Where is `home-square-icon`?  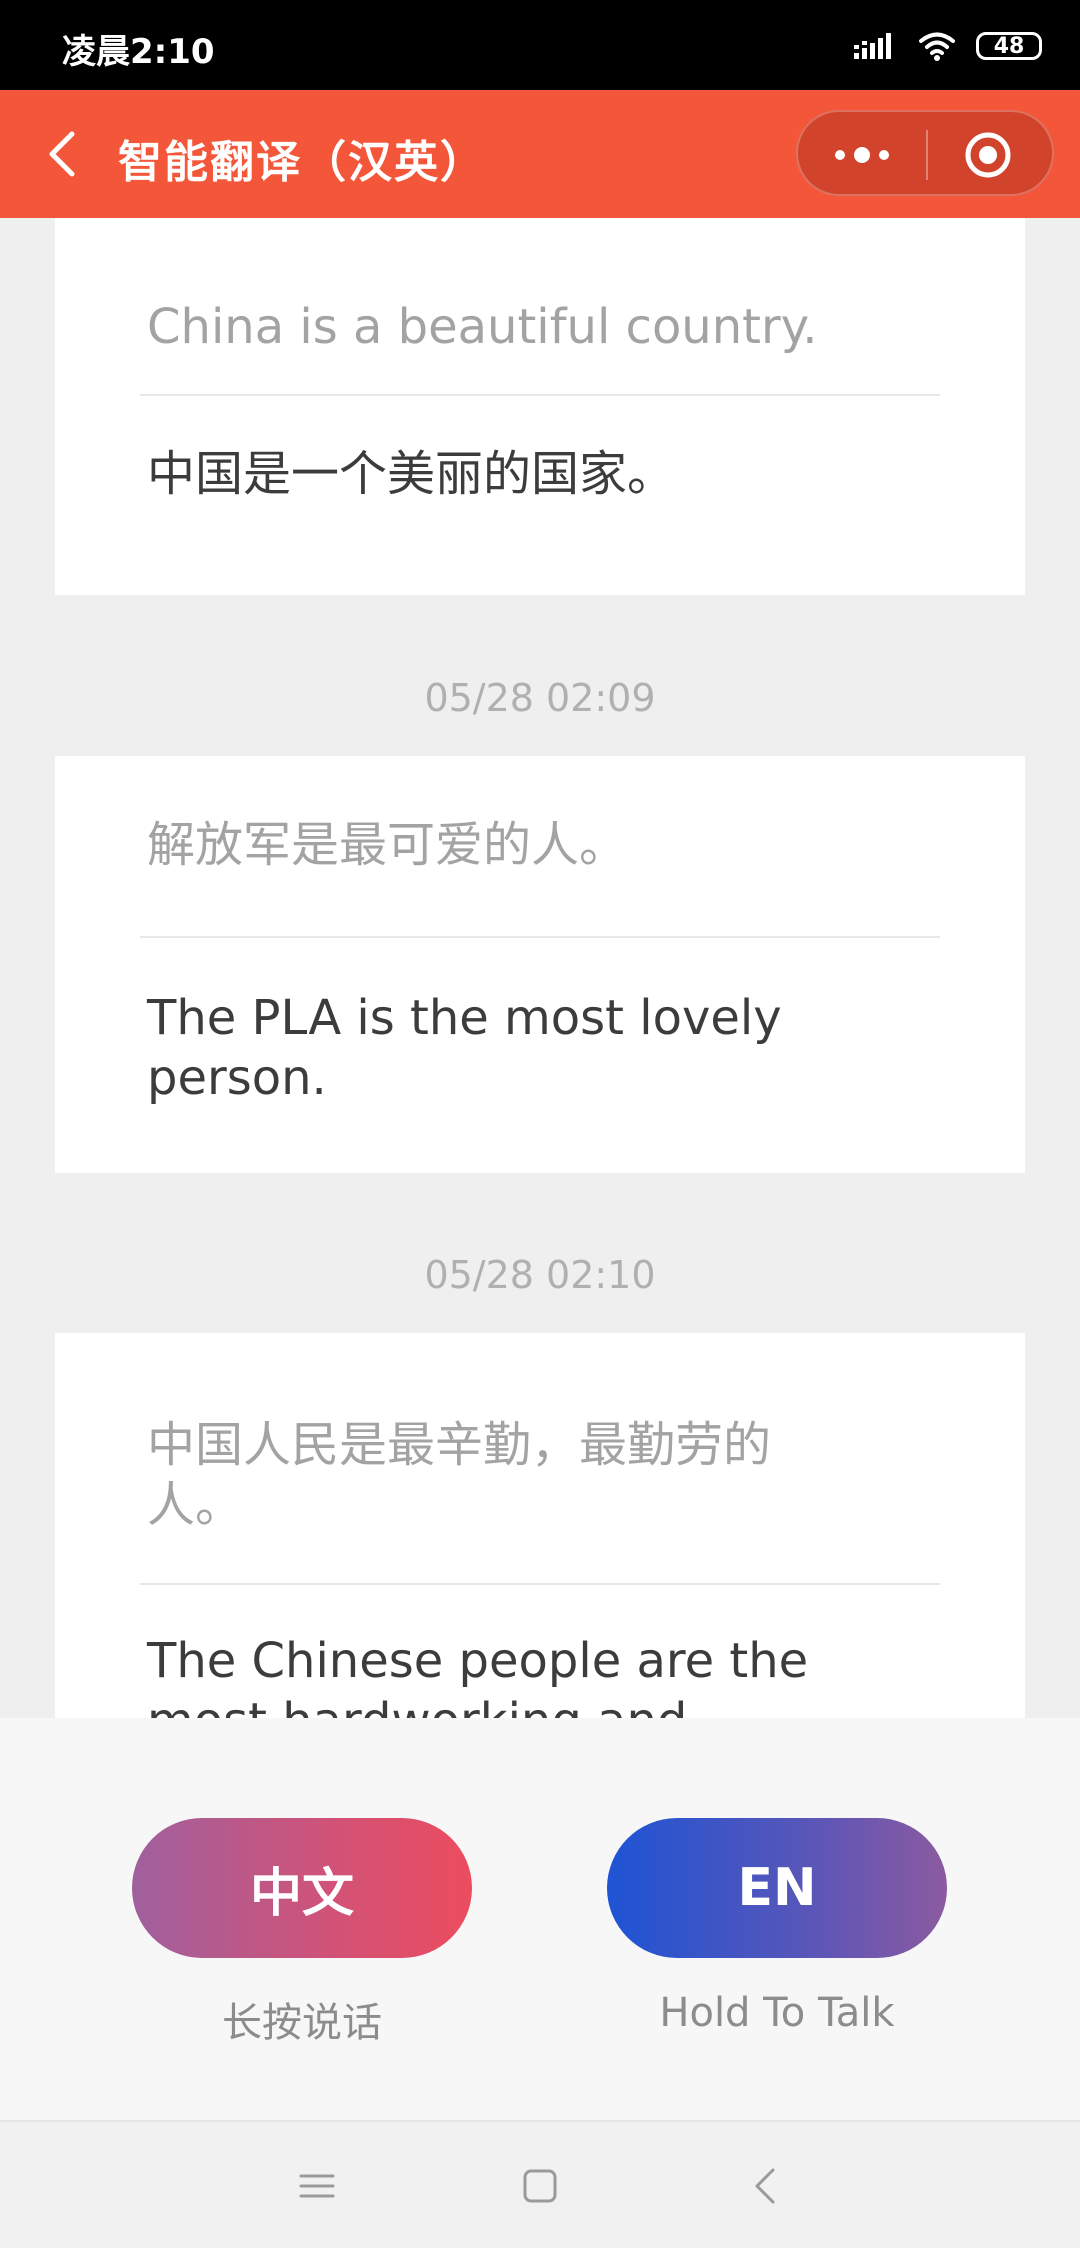
home-square-icon is located at coordinates (540, 2186).